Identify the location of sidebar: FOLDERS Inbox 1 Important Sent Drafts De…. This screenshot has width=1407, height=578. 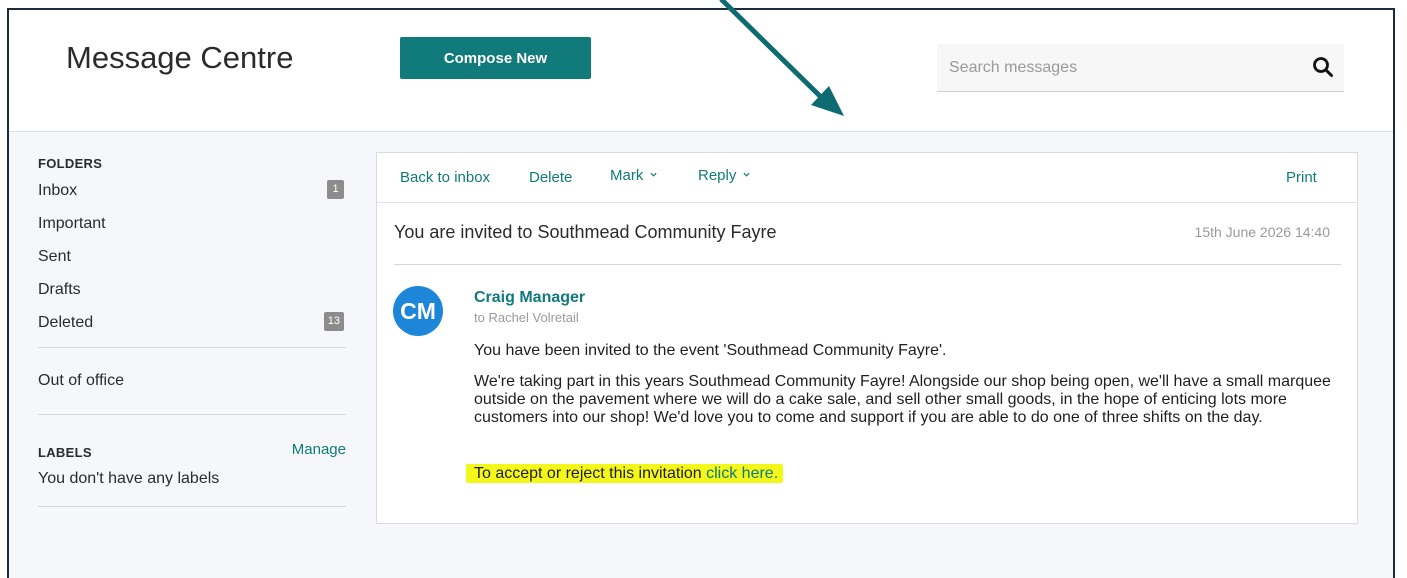
(192, 331).